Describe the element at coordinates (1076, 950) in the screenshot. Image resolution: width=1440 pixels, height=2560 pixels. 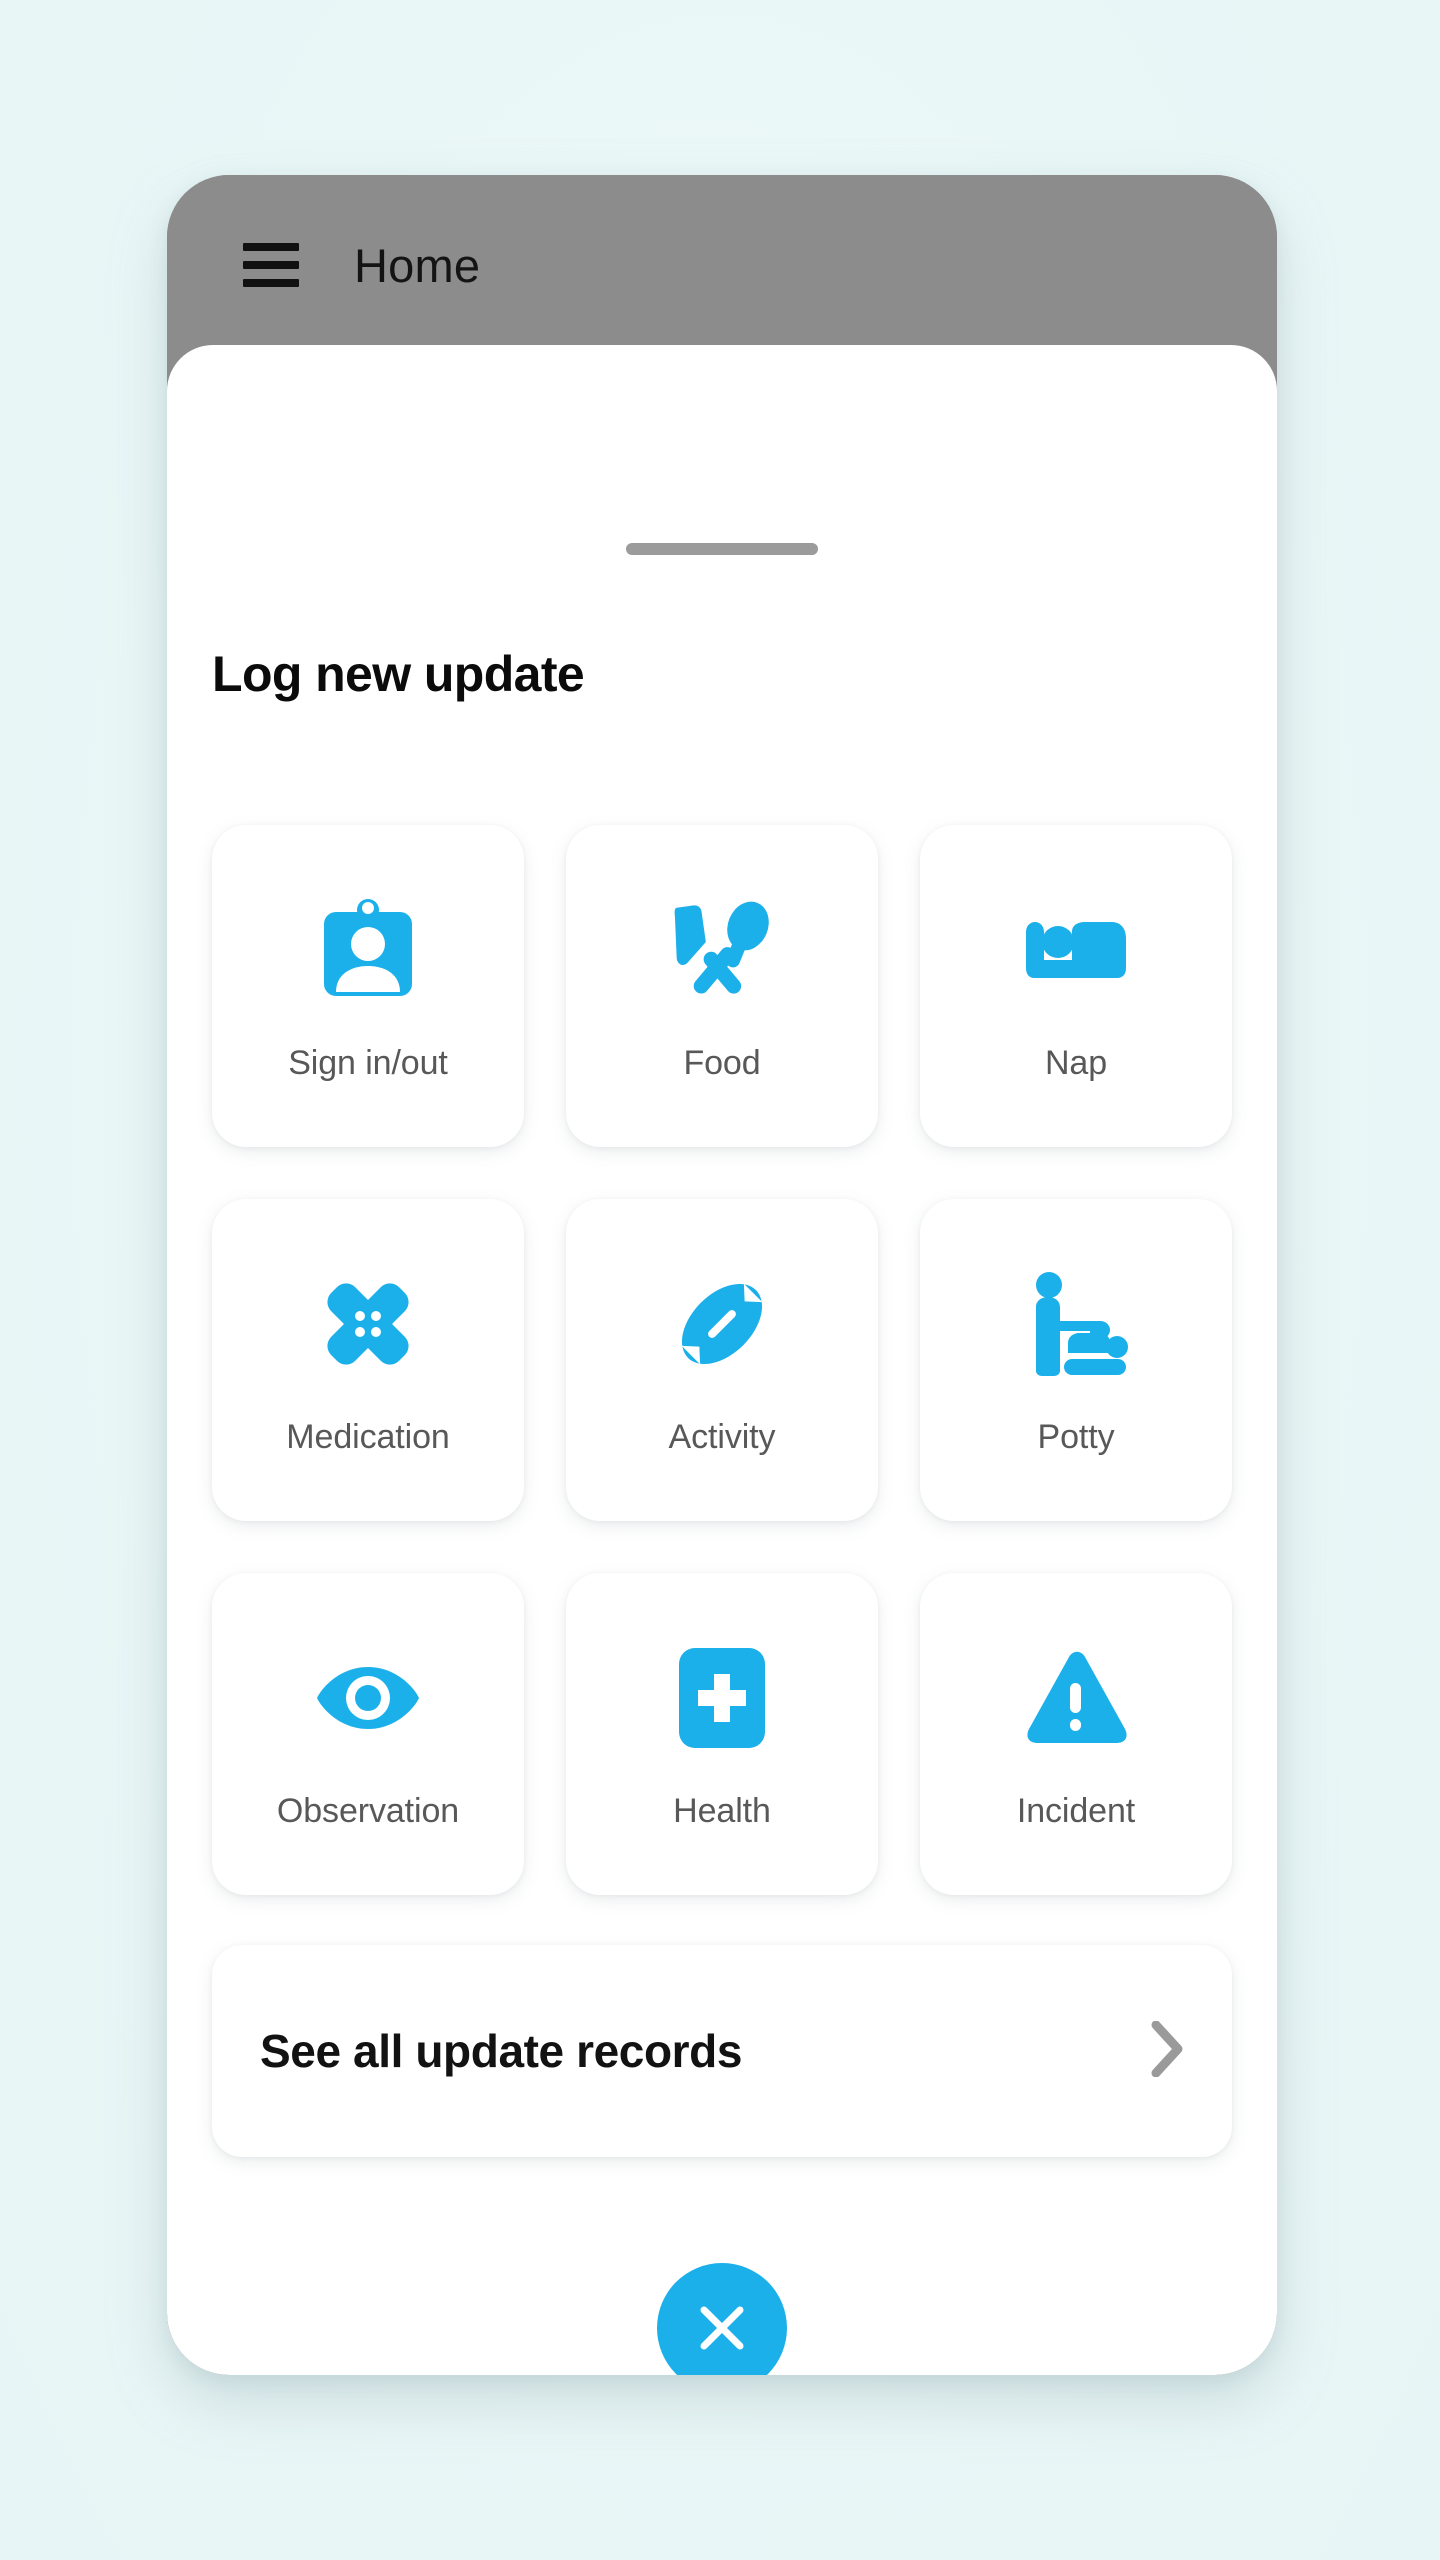
I see `bed-sleep-icon` at that location.